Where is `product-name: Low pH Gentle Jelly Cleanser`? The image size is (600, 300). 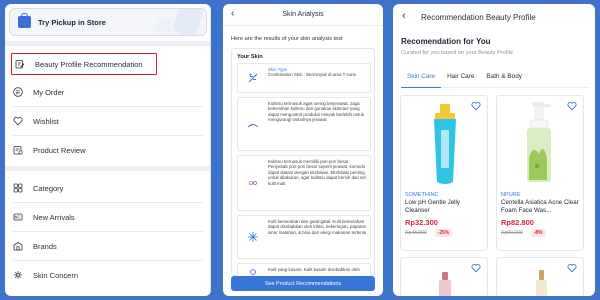 product-name: Low pH Gentle Jelly Cleanser is located at coordinates (433, 206).